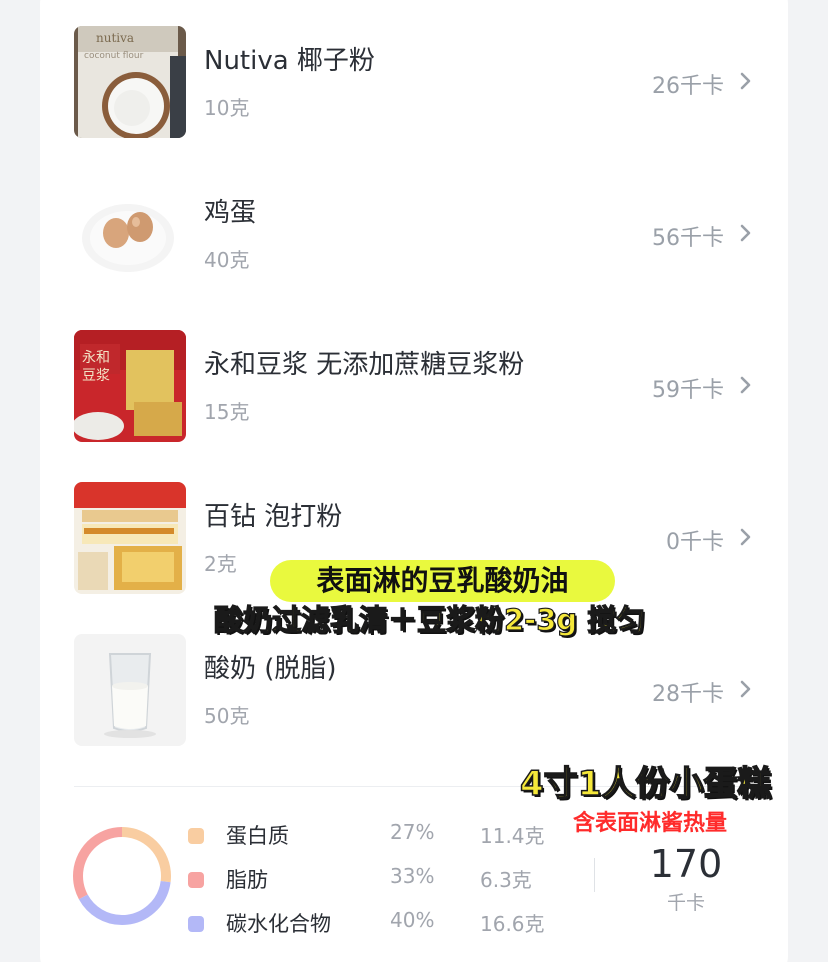 Image resolution: width=828 pixels, height=962 pixels. What do you see at coordinates (227, 716) in the screenshot?
I see `food-item-amount: 50克` at bounding box center [227, 716].